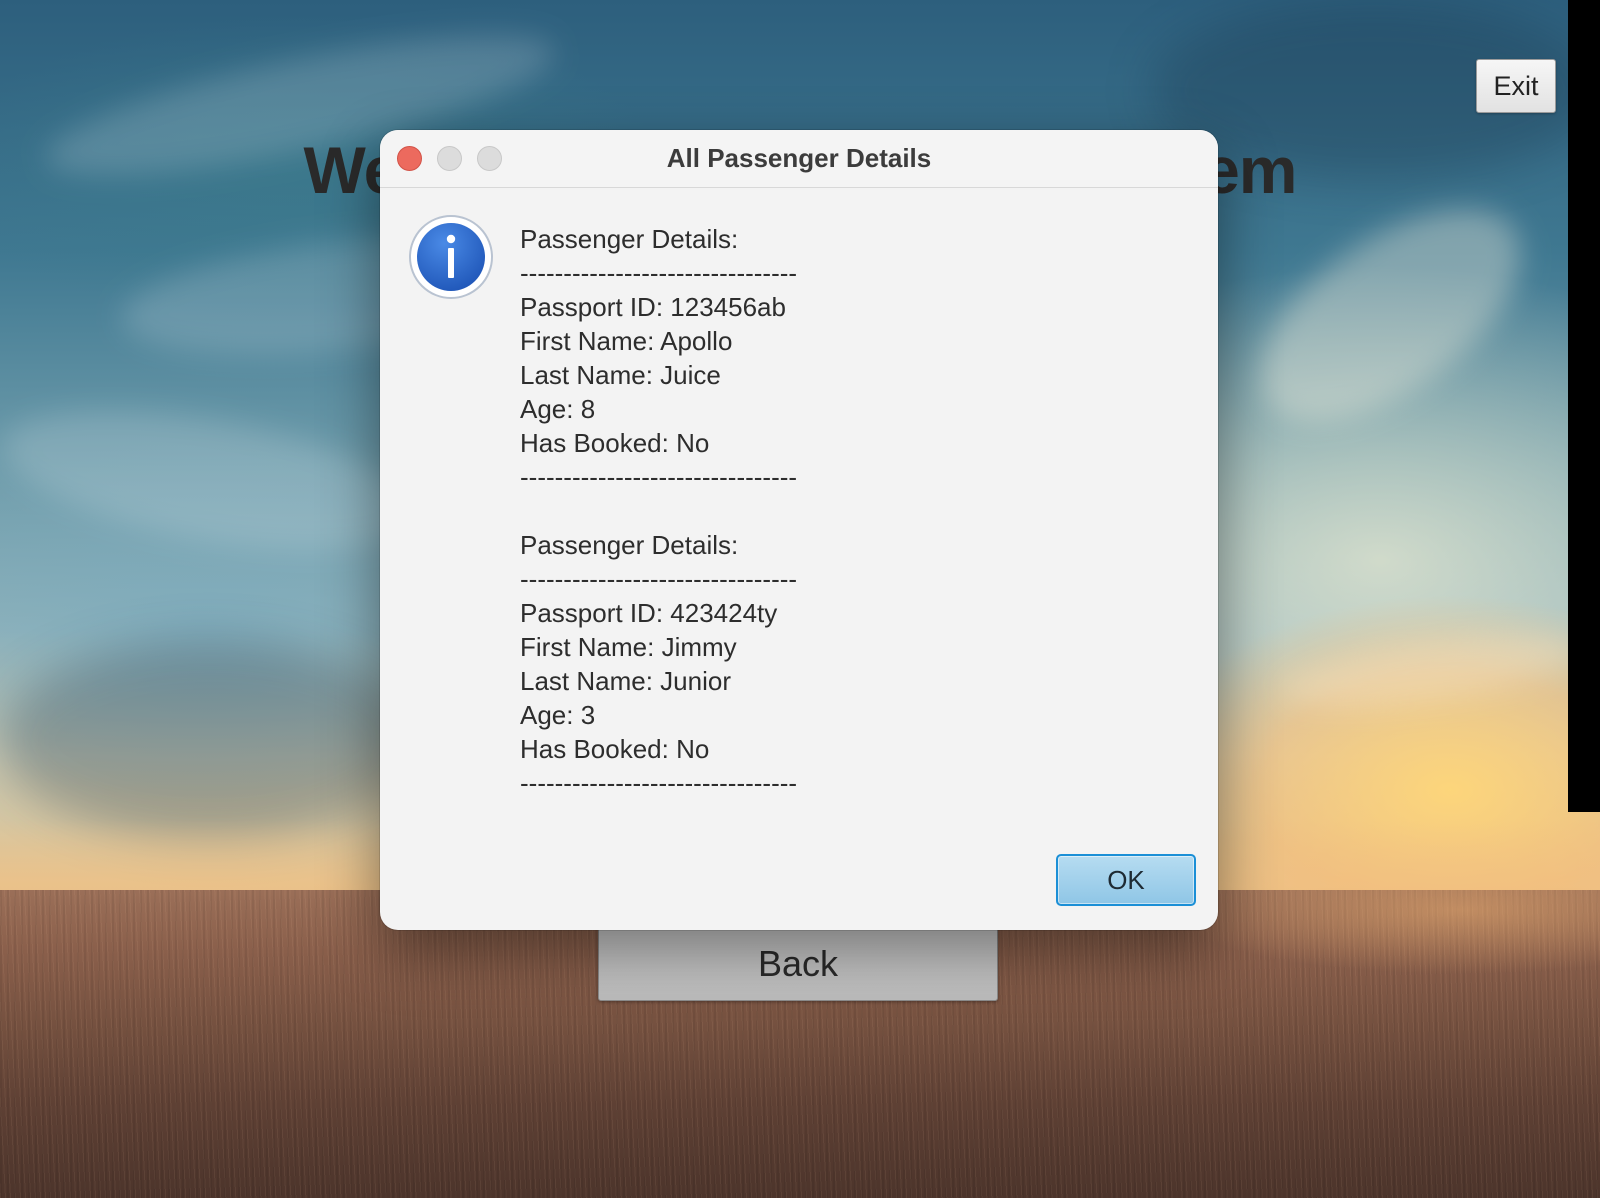 The width and height of the screenshot is (1600, 1198). What do you see at coordinates (625, 681) in the screenshot?
I see `detail-line: Last Name: Junior` at bounding box center [625, 681].